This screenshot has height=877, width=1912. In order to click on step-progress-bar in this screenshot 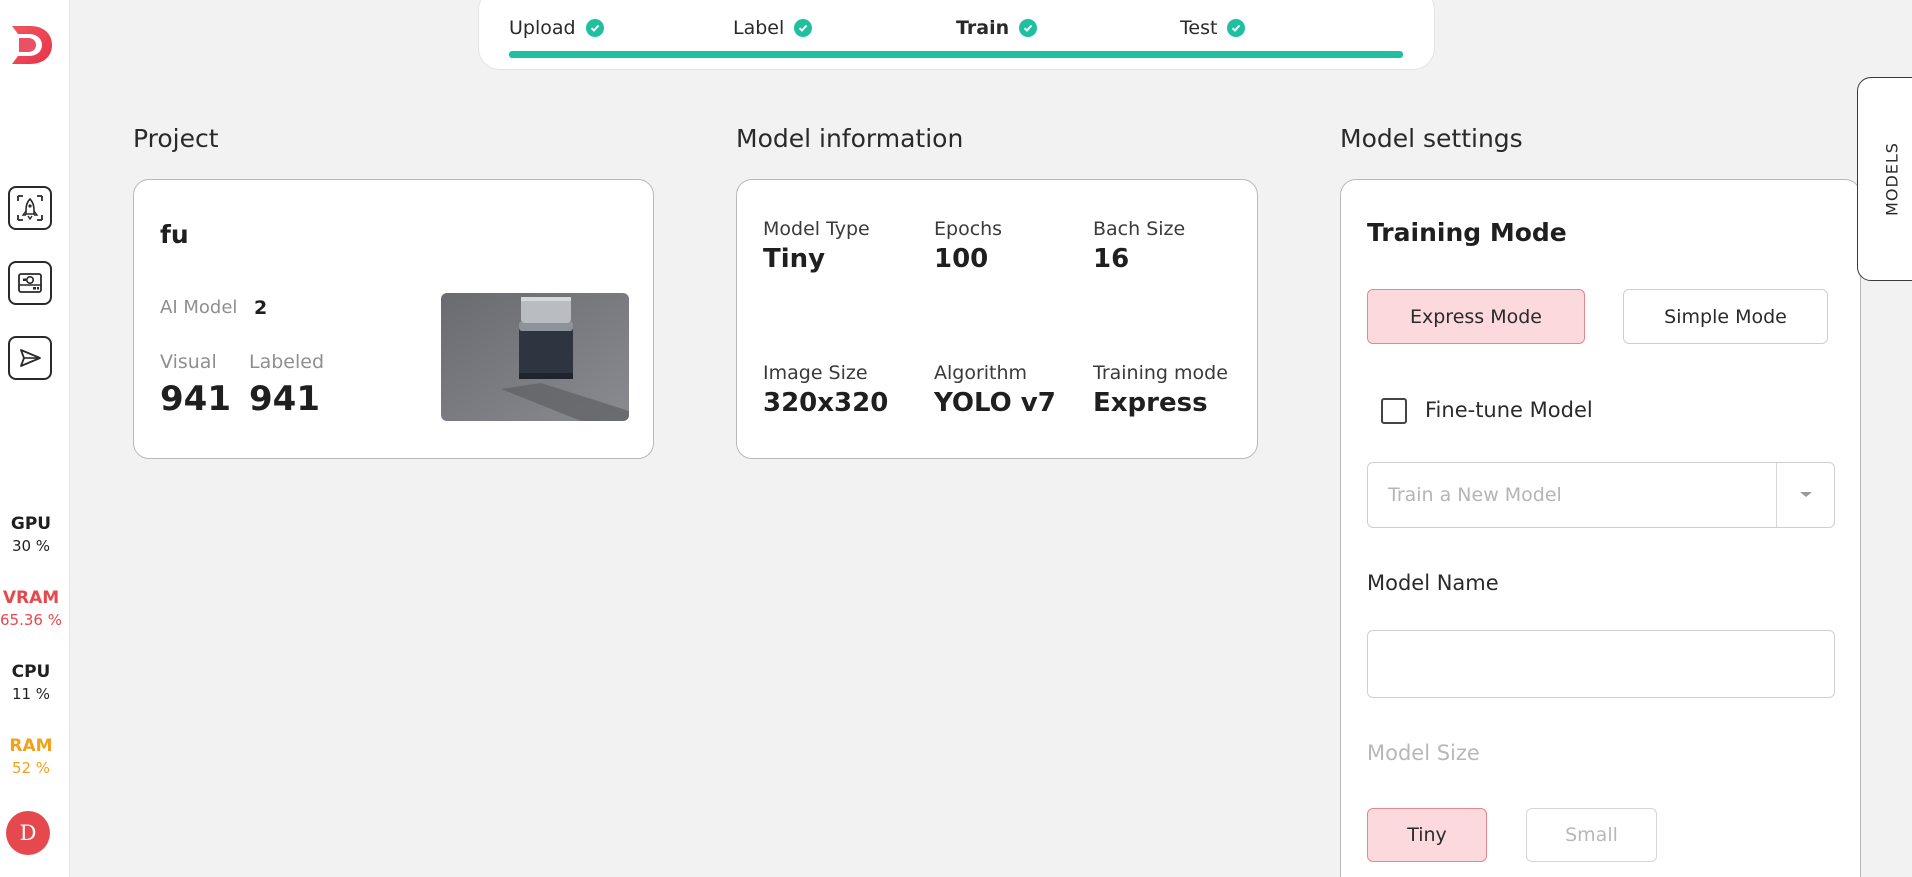, I will do `click(956, 54)`.